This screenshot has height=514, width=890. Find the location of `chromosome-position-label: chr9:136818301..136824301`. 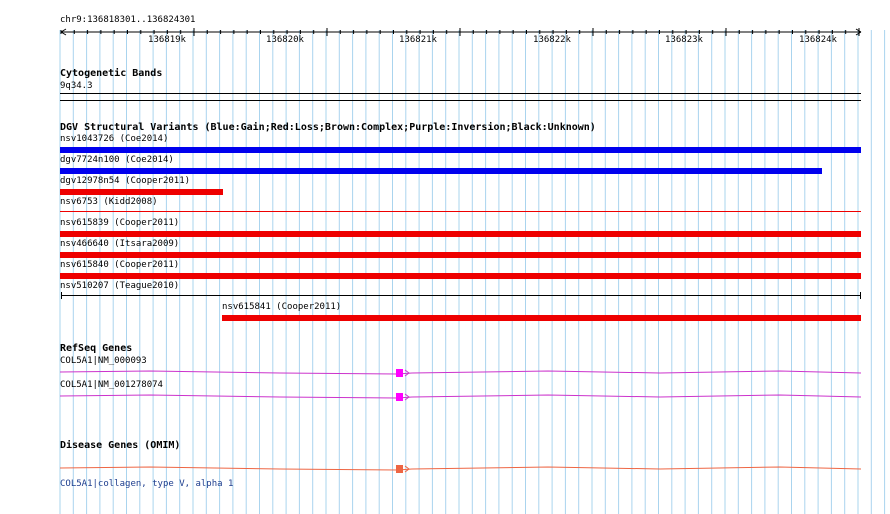

chromosome-position-label: chr9:136818301..136824301 is located at coordinates (128, 20).